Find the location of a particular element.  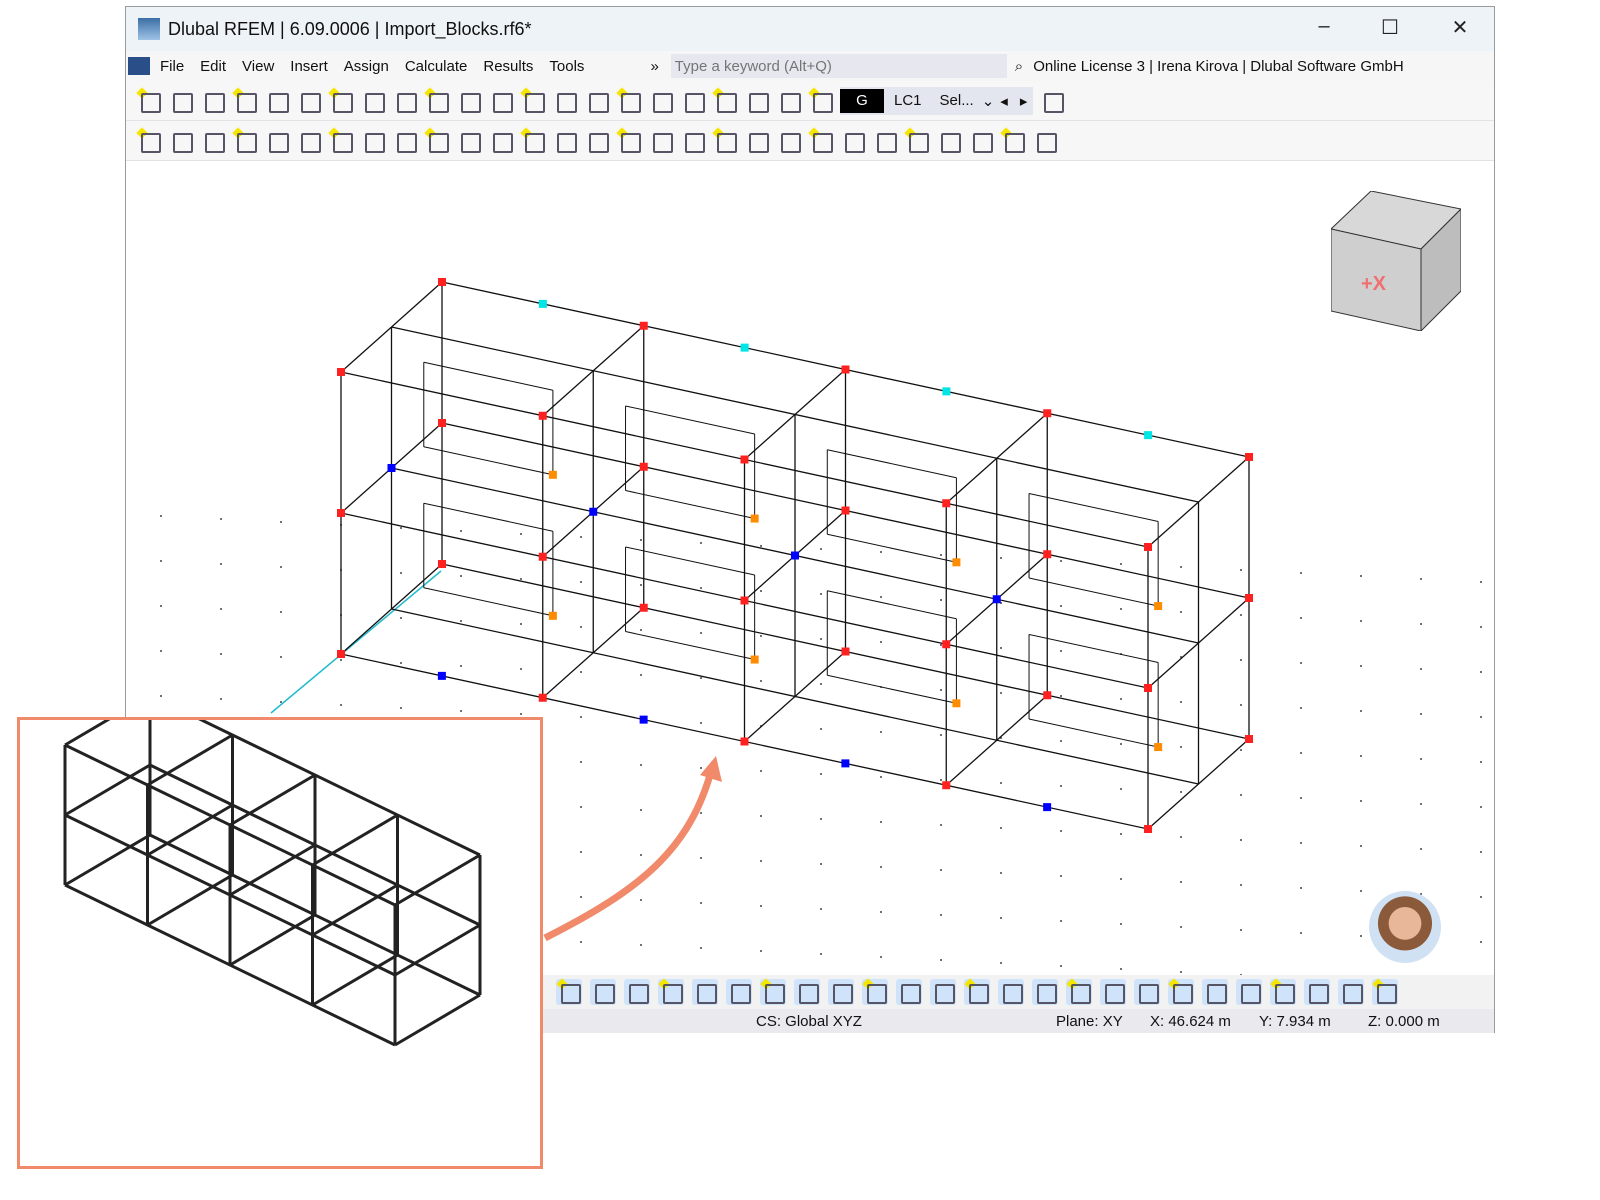

cad-import-preview is located at coordinates (280, 931).